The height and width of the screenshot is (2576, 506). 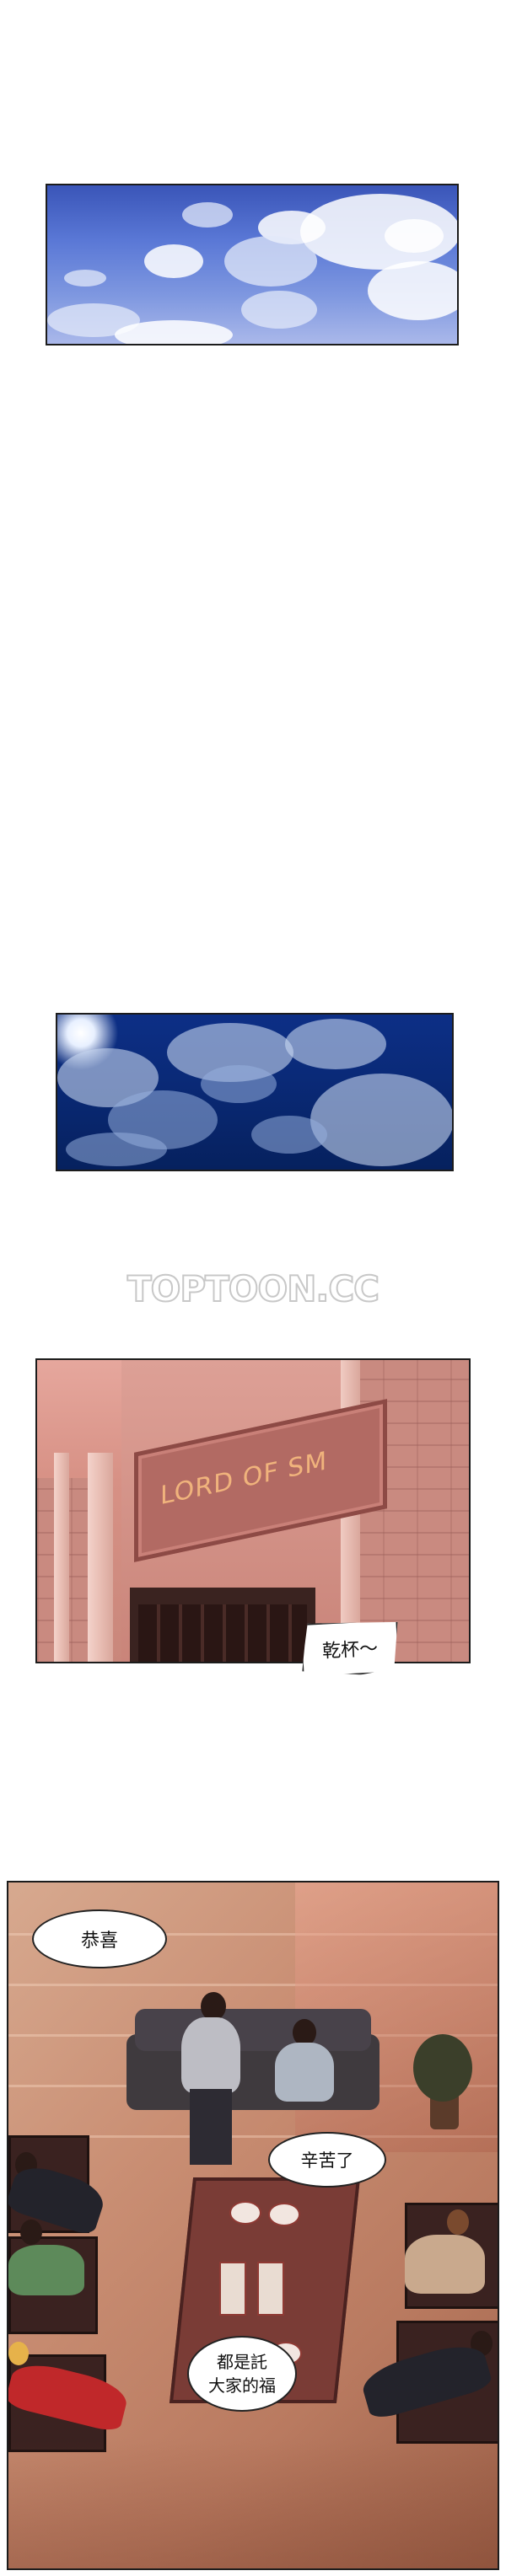 What do you see at coordinates (304, 2072) in the screenshot?
I see `person-seated` at bounding box center [304, 2072].